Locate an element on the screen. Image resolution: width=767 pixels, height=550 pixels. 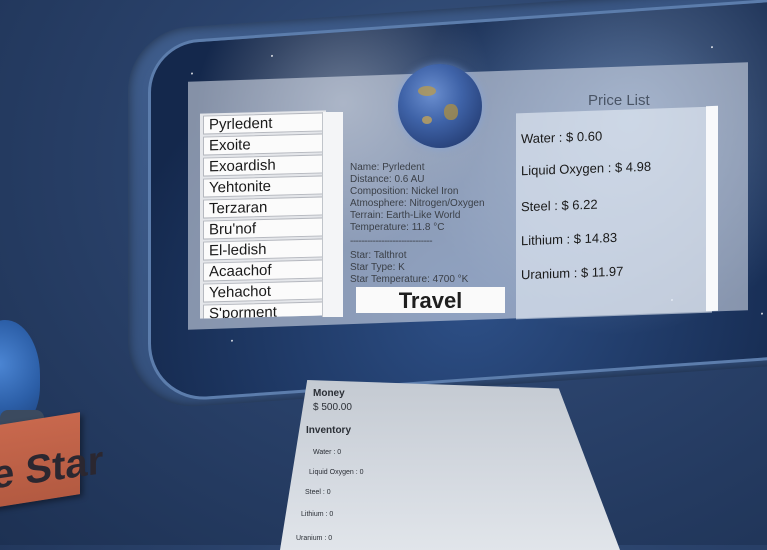
price-item: Liquid Oxygen : $ 4.98 is located at coordinates (586, 168).